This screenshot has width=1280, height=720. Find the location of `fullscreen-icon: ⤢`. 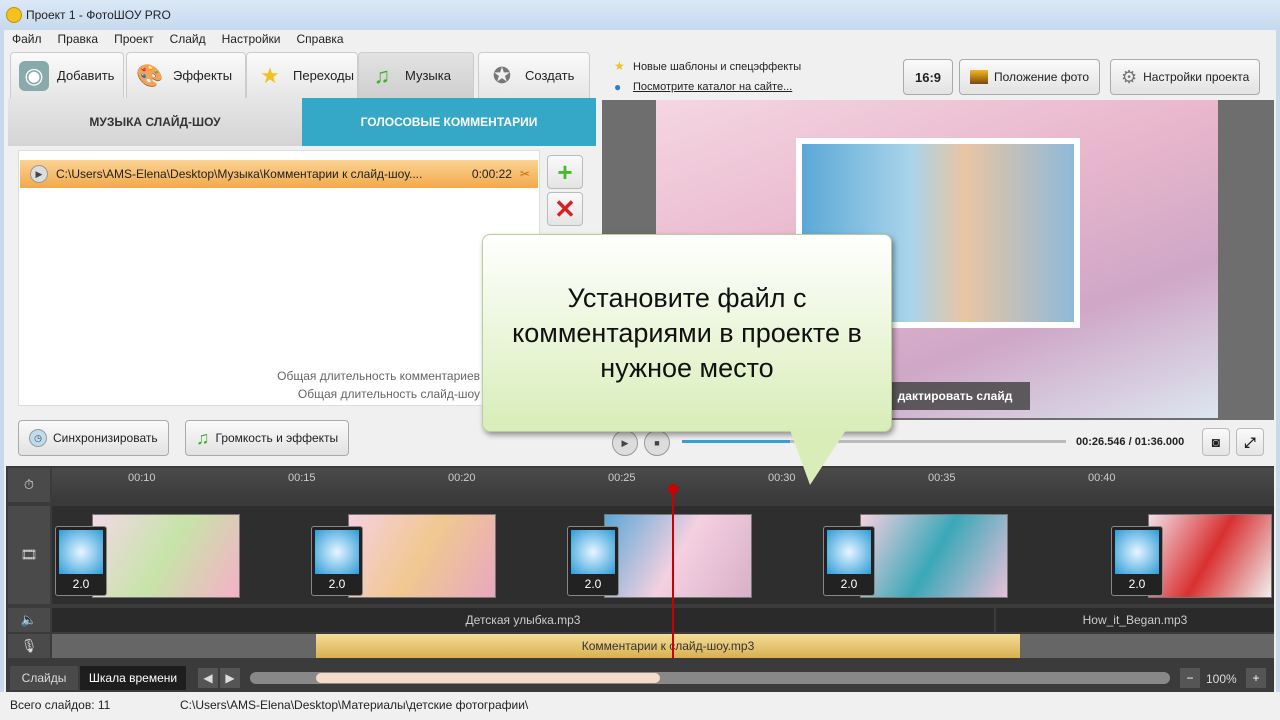

fullscreen-icon: ⤢ is located at coordinates (1250, 441).